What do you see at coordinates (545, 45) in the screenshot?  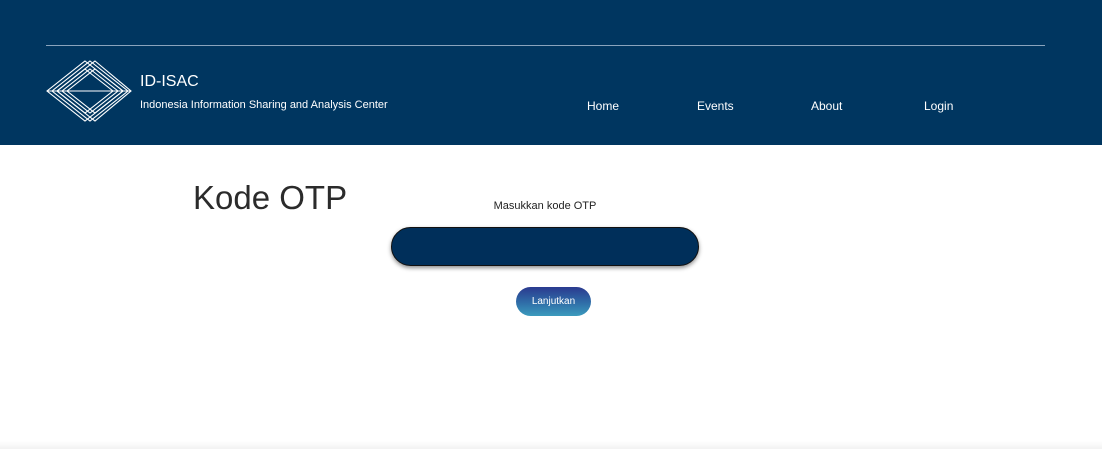 I see `header-divider` at bounding box center [545, 45].